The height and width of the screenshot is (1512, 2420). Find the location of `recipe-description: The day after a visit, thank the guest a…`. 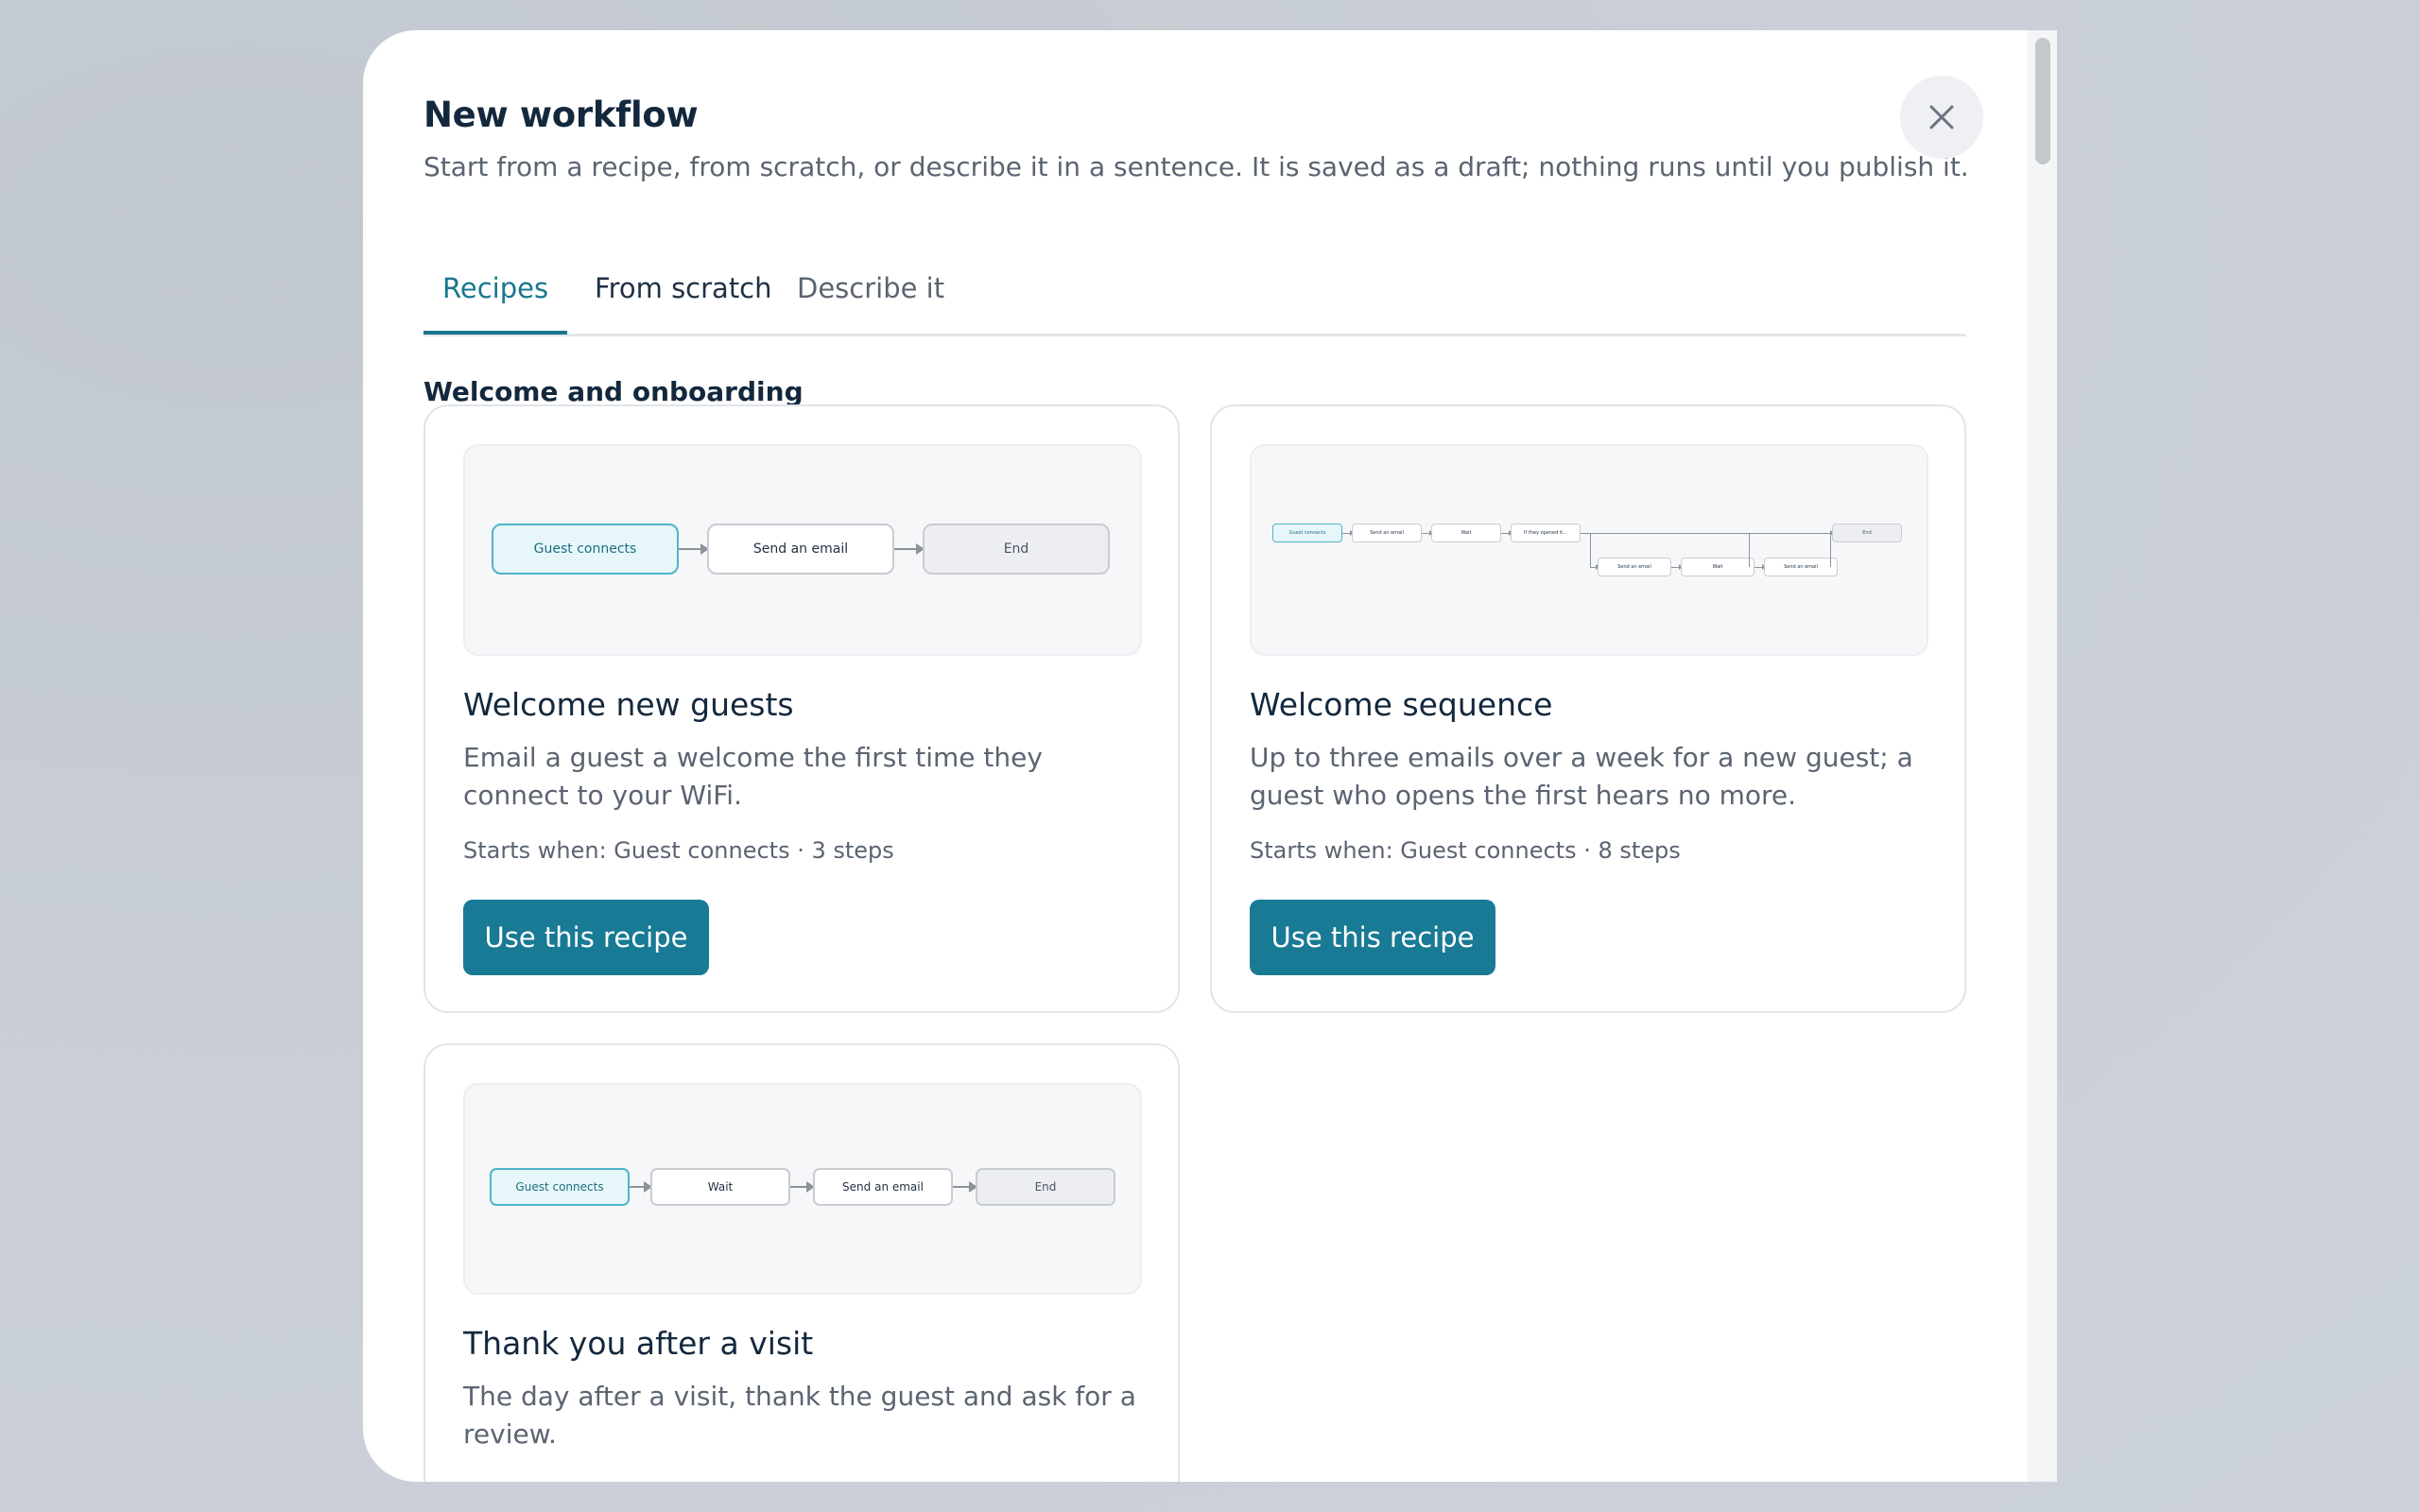

recipe-description: The day after a visit, thank the guest a… is located at coordinates (799, 1415).